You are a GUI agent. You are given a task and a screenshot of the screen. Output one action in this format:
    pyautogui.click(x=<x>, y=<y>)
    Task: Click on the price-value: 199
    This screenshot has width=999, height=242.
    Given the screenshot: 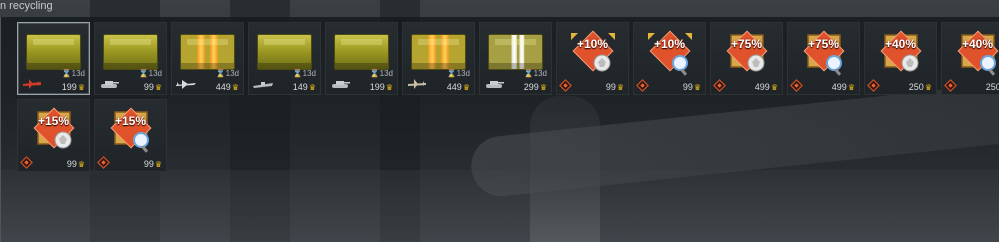 What is the action you would take?
    pyautogui.click(x=377, y=87)
    